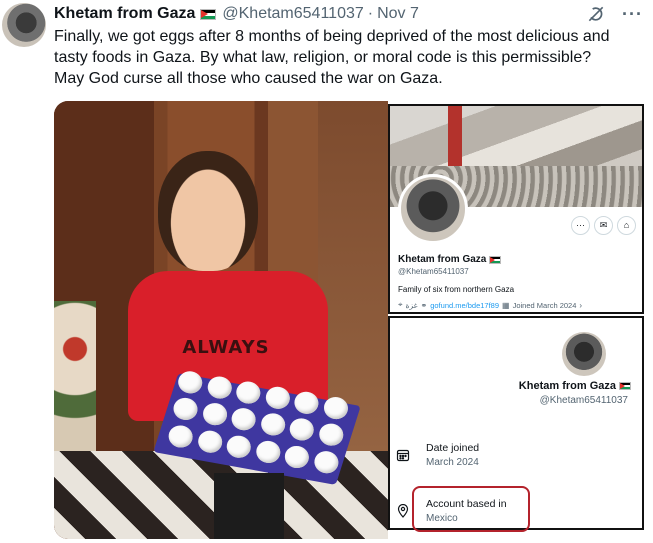  Describe the element at coordinates (442, 259) in the screenshot. I see `profile-name-text: Khetam from Gaza` at that location.